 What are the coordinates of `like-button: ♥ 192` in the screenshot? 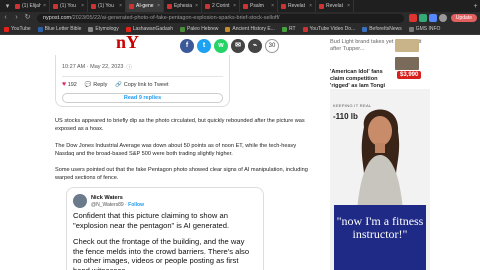 It's located at (69, 84).